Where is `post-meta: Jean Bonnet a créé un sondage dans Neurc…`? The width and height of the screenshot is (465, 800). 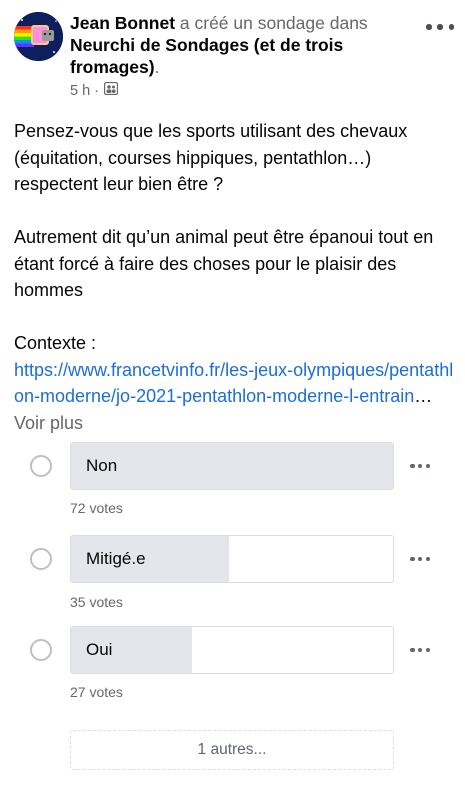
post-meta: Jean Bonnet a créé un sondage dans Neurc… is located at coordinates (242, 55).